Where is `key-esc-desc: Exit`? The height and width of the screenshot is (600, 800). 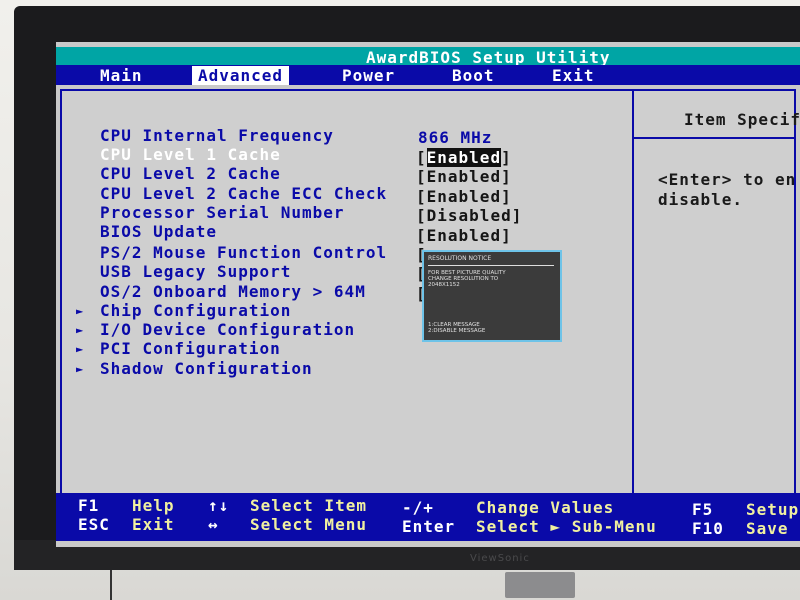
key-esc-desc: Exit is located at coordinates (153, 524).